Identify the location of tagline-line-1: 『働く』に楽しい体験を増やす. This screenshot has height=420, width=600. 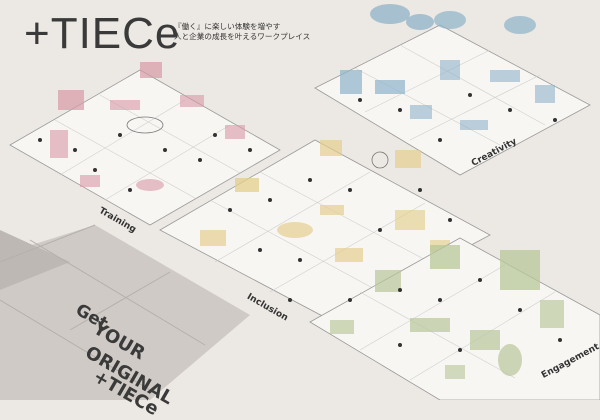
(227, 26).